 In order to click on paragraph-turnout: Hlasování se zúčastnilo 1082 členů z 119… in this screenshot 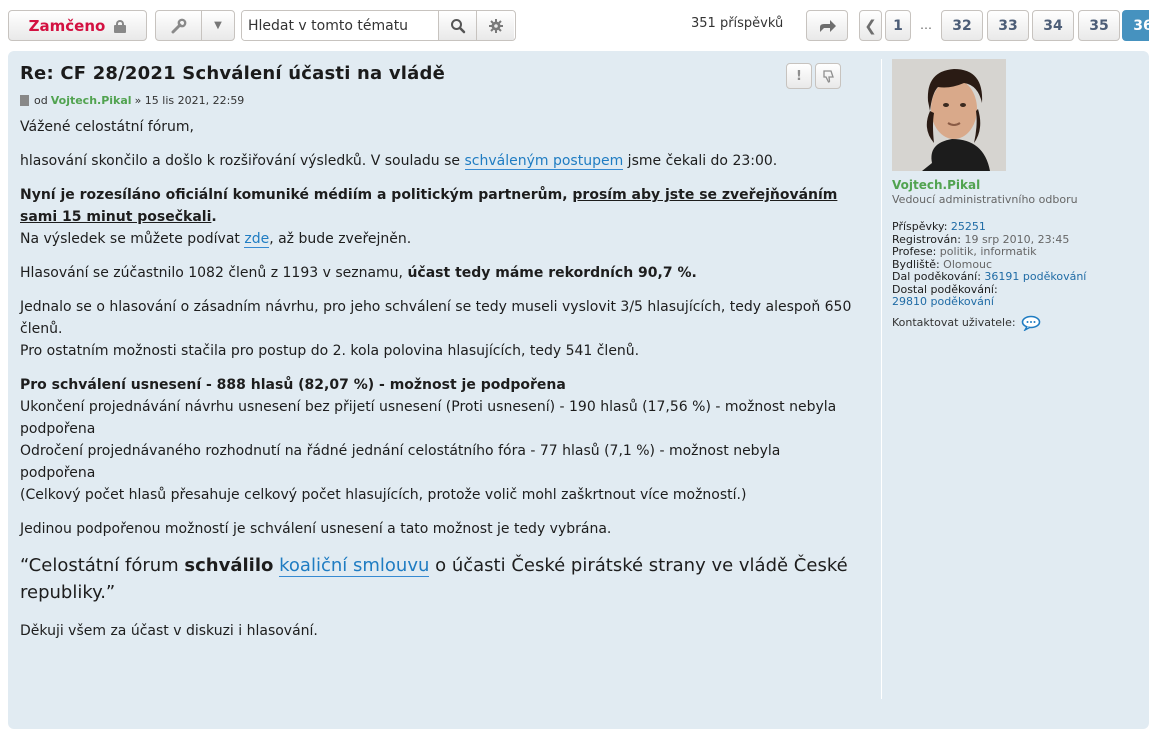, I will do `click(358, 273)`.